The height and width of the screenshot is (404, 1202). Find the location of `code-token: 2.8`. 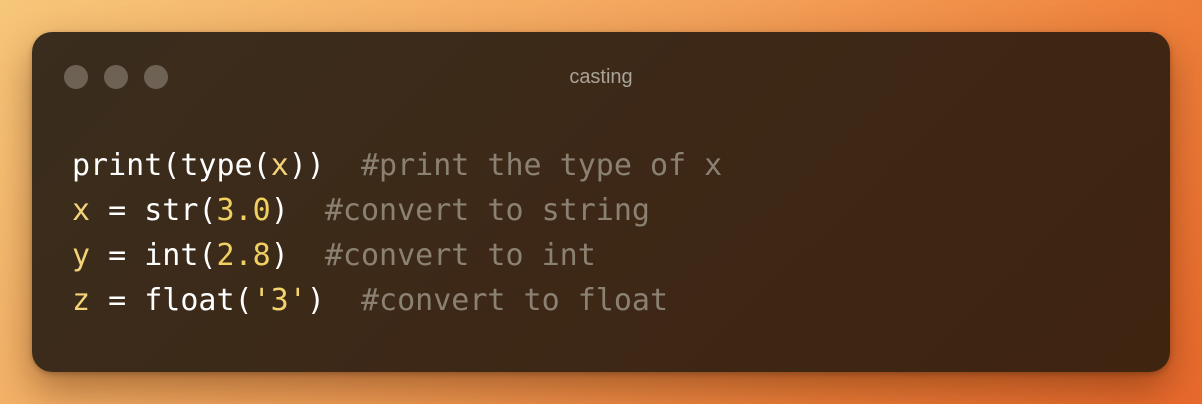

code-token: 2.8 is located at coordinates (243, 255).